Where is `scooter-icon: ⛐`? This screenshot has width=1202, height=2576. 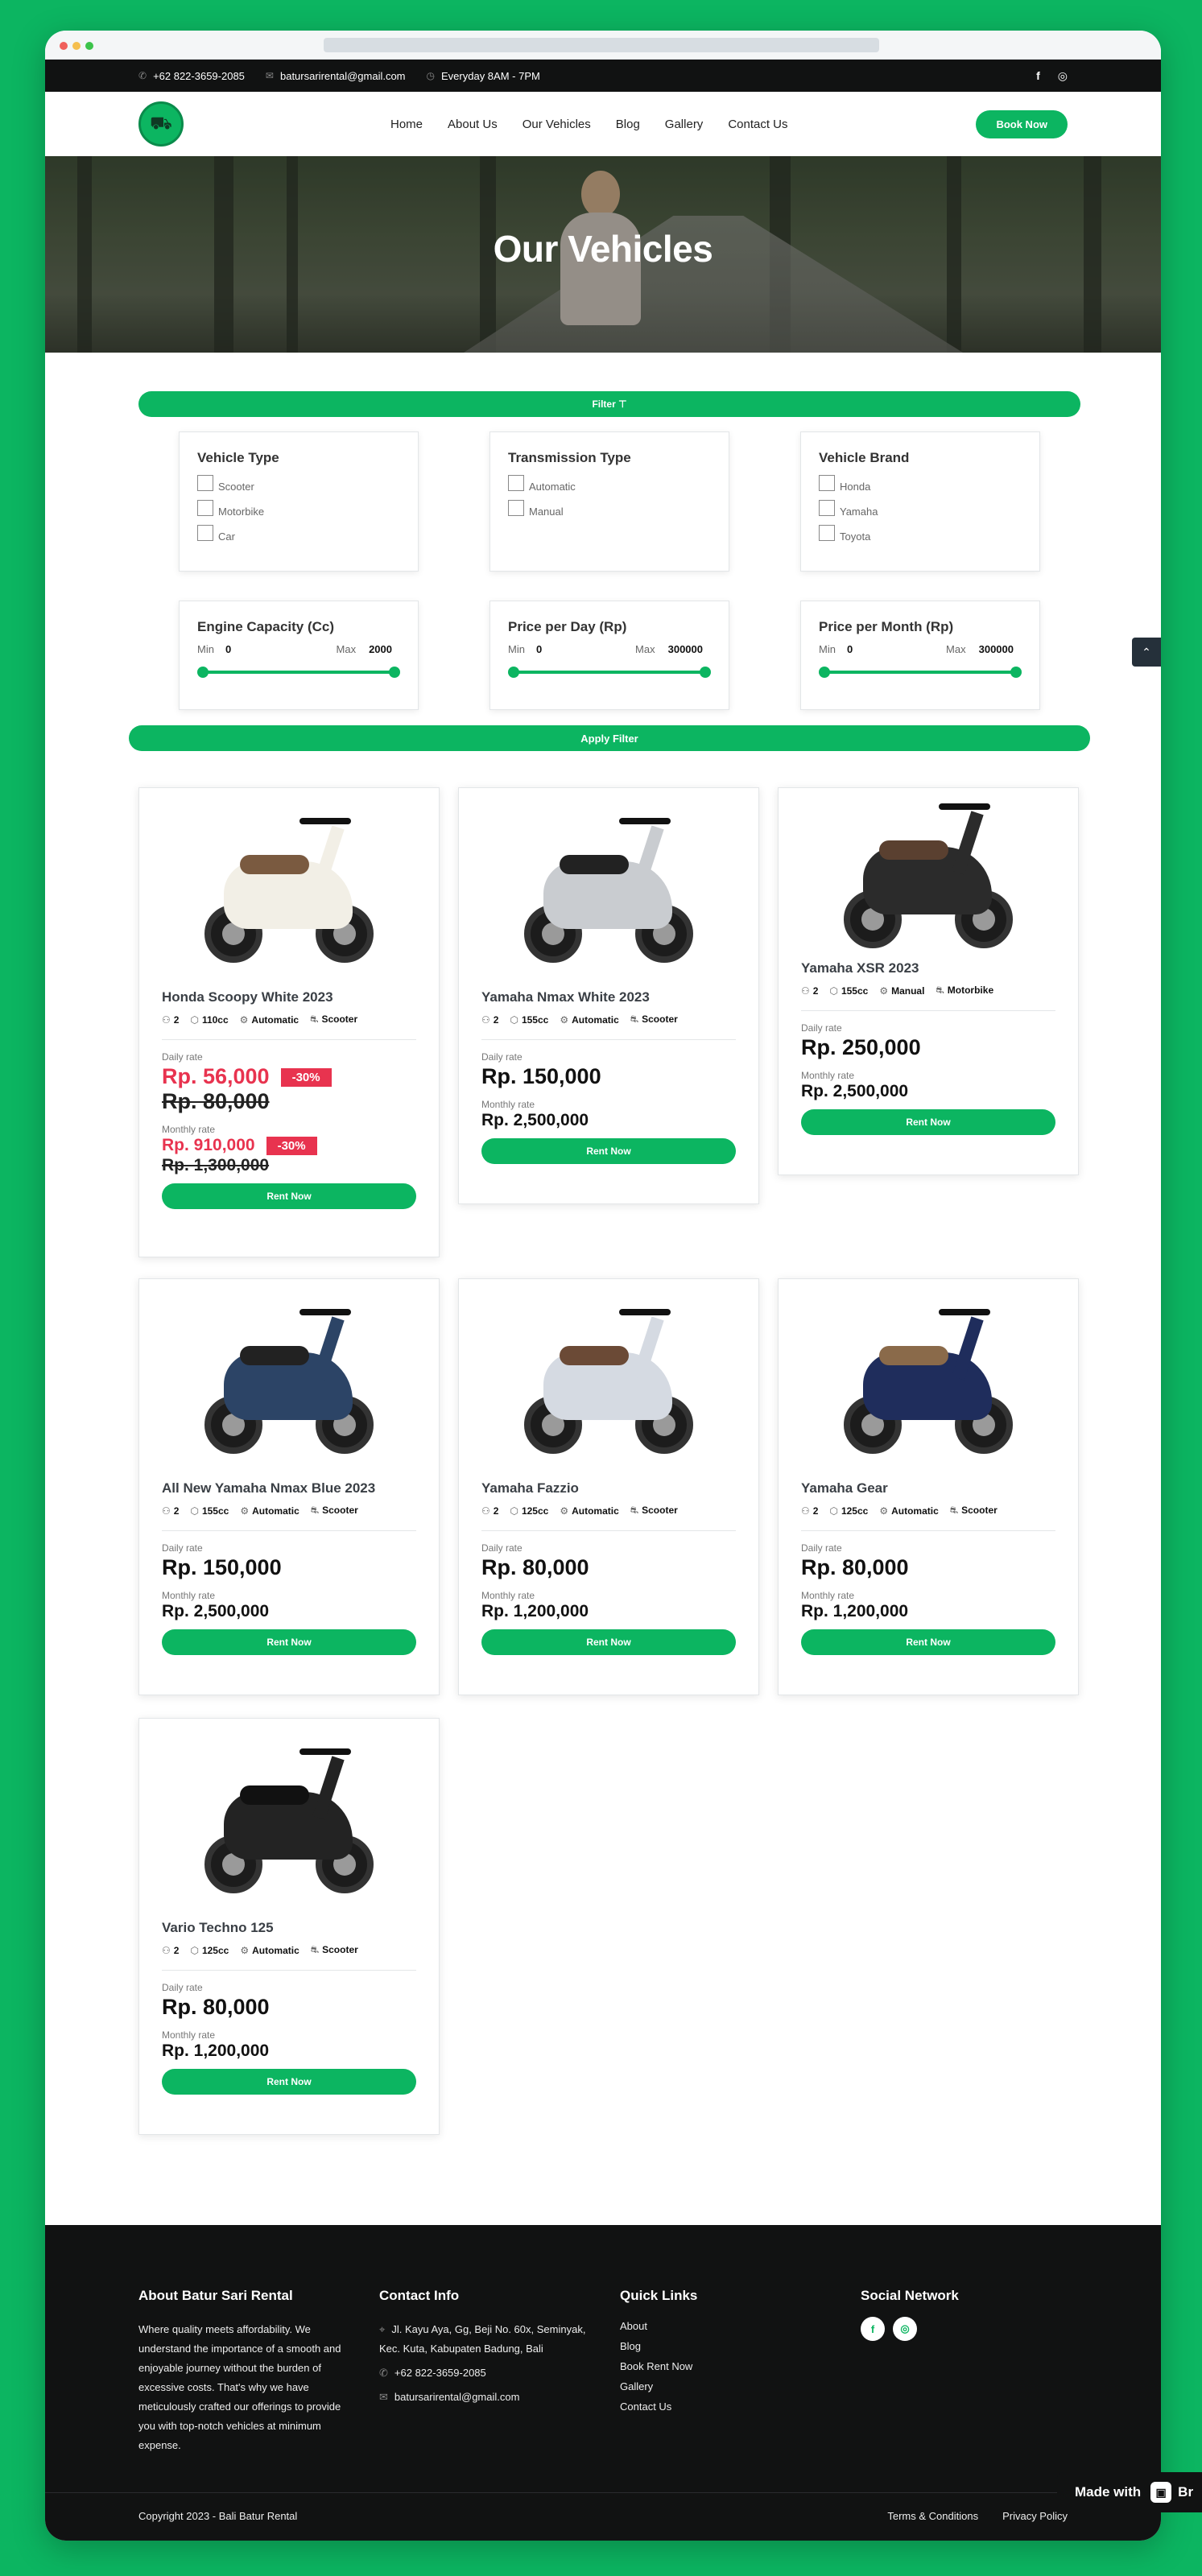
scooter-icon: ⛐ is located at coordinates (315, 1510).